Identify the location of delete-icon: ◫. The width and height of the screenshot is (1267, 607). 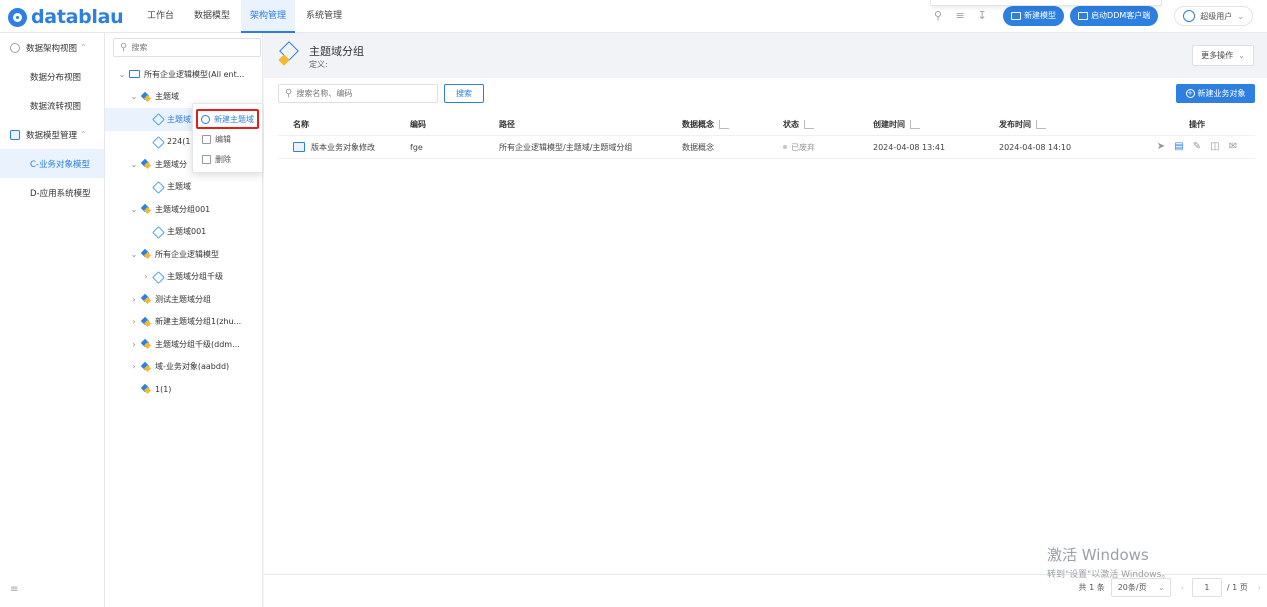
(1215, 147).